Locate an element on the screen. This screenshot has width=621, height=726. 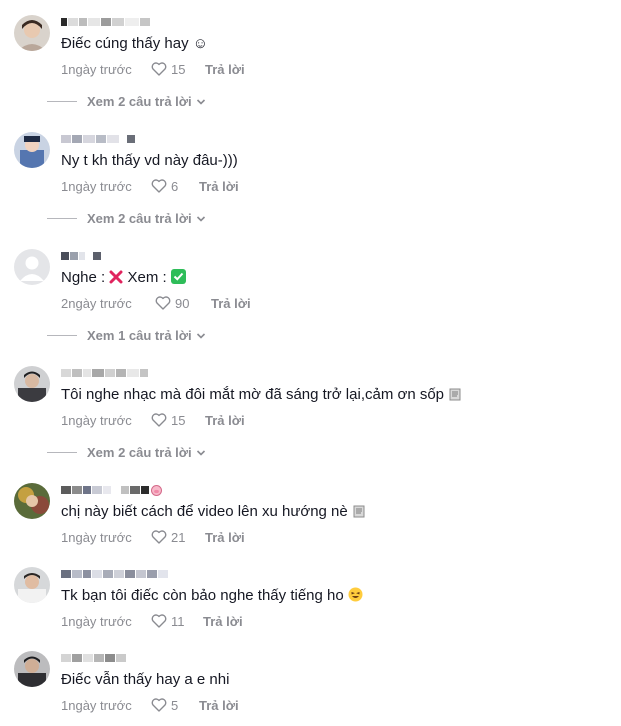
comment-time: 2ngày trước is located at coordinates (96, 303).